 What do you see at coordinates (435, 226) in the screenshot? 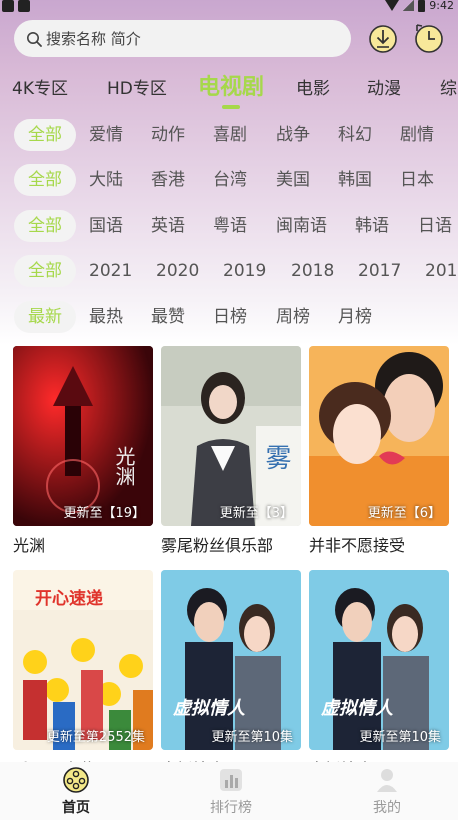
I see `filter-chip: 日语` at bounding box center [435, 226].